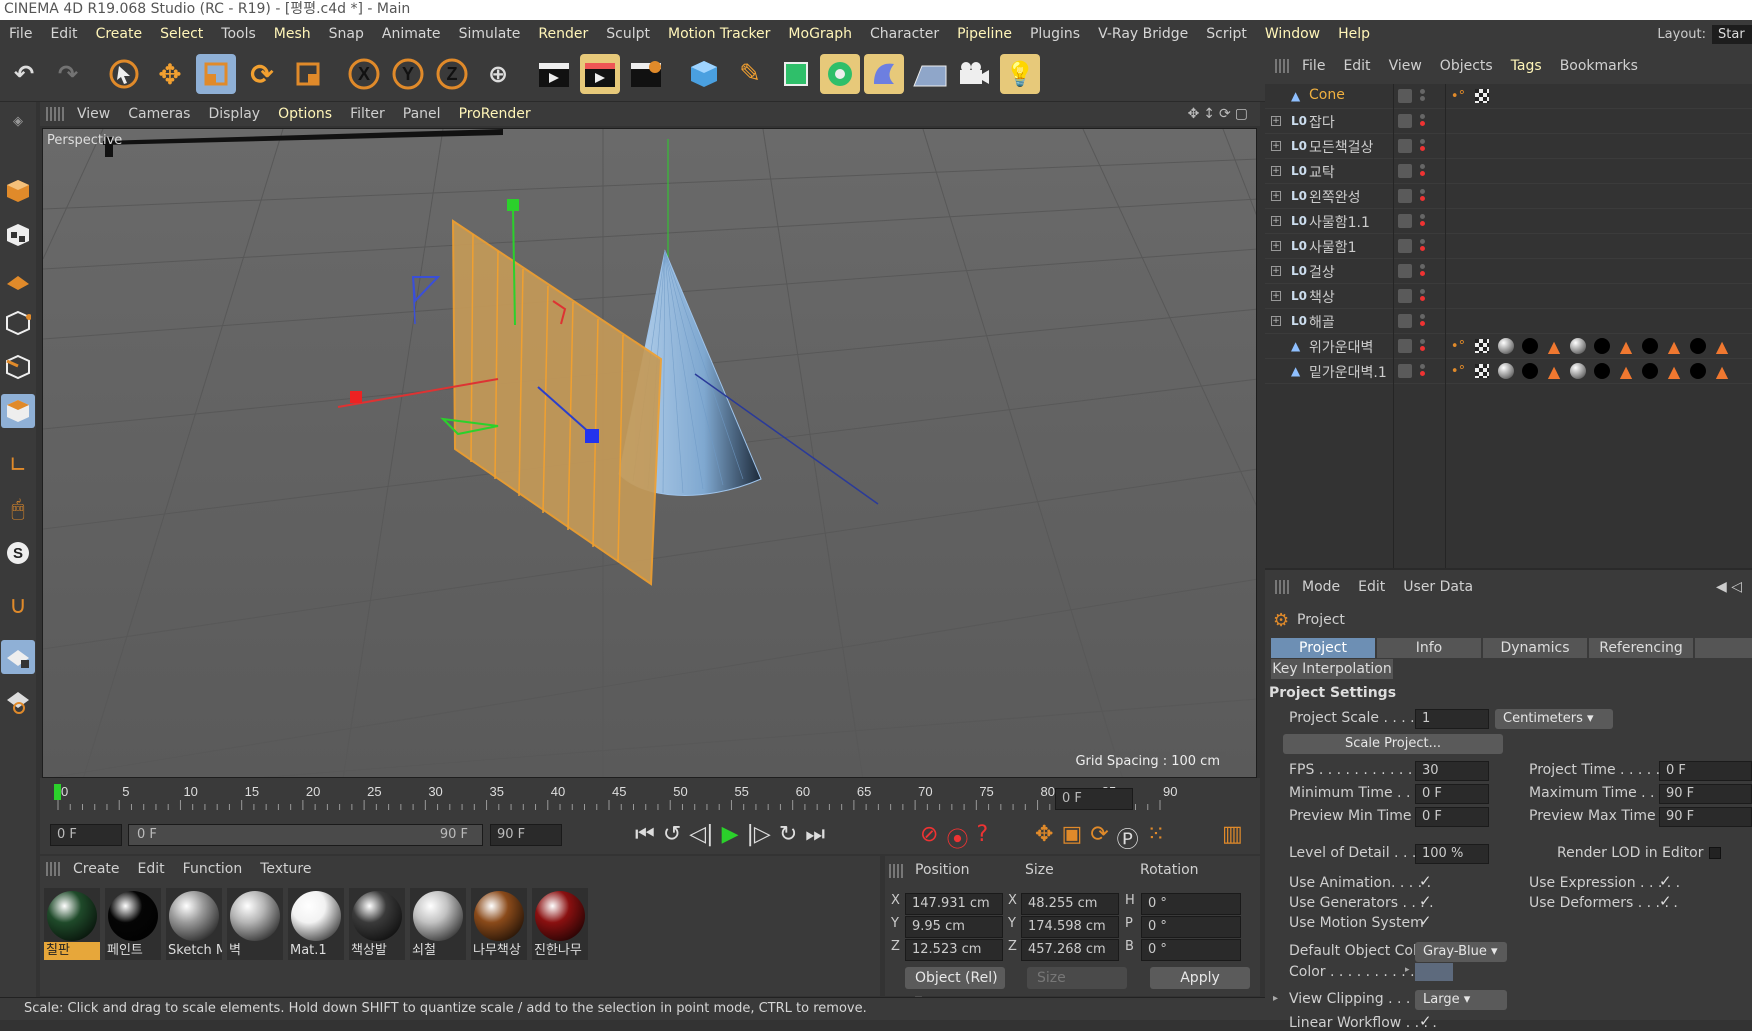  Describe the element at coordinates (18, 411) in the screenshot. I see `polygons-mode-icon` at that location.